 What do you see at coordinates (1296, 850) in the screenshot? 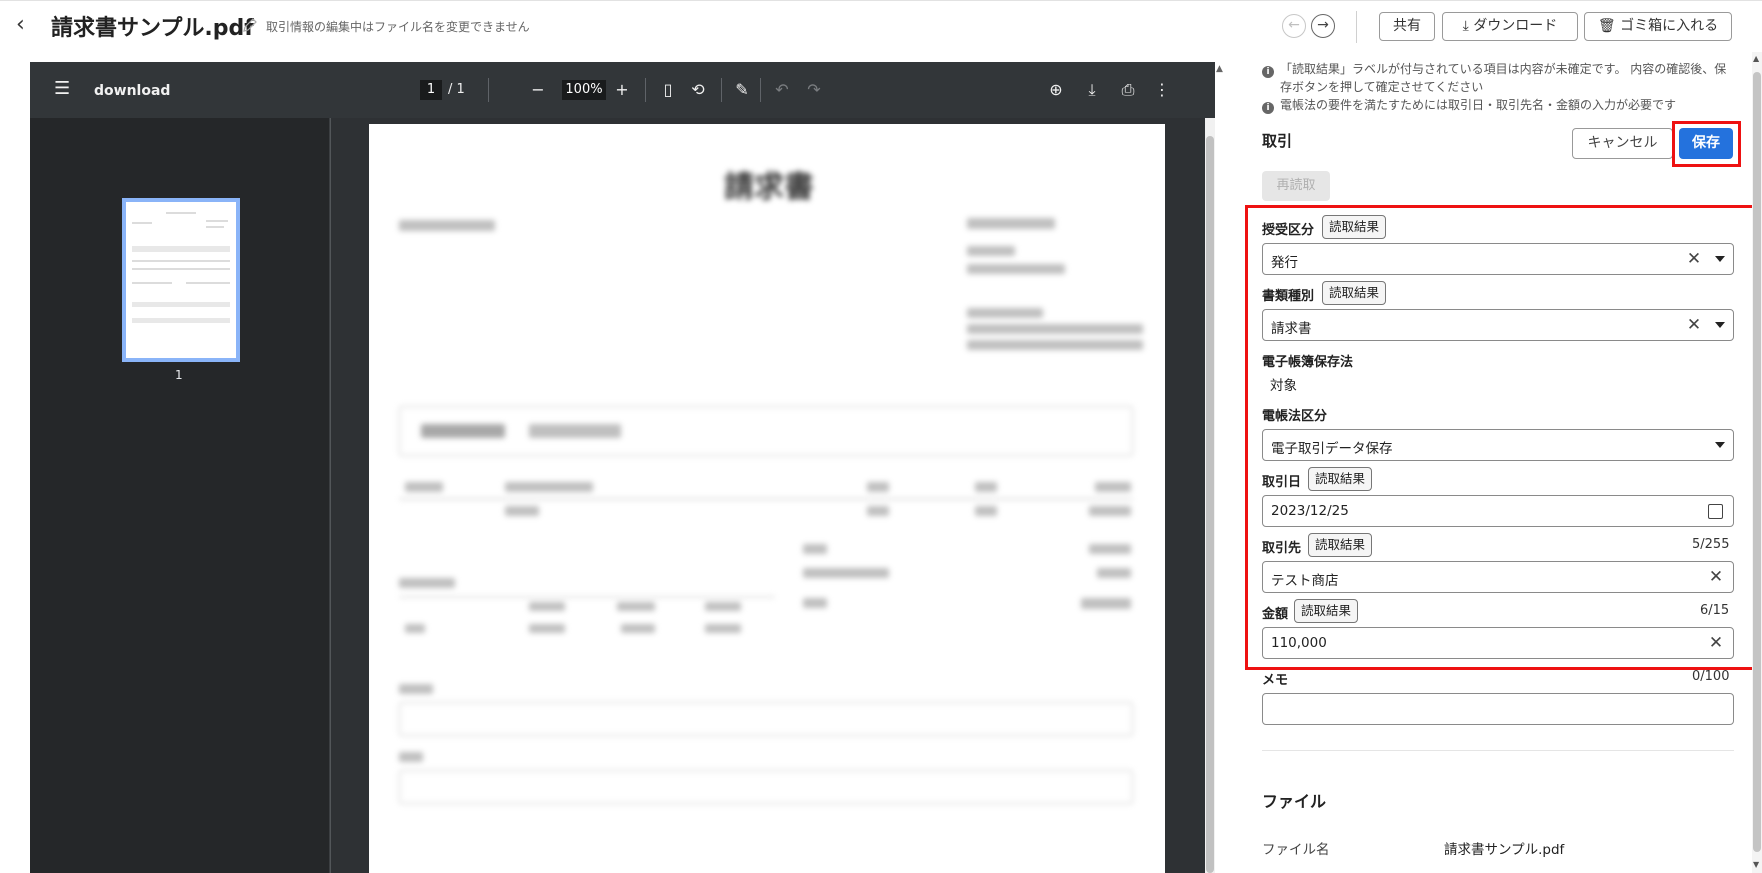
I see `file-name-label: ファイル名` at bounding box center [1296, 850].